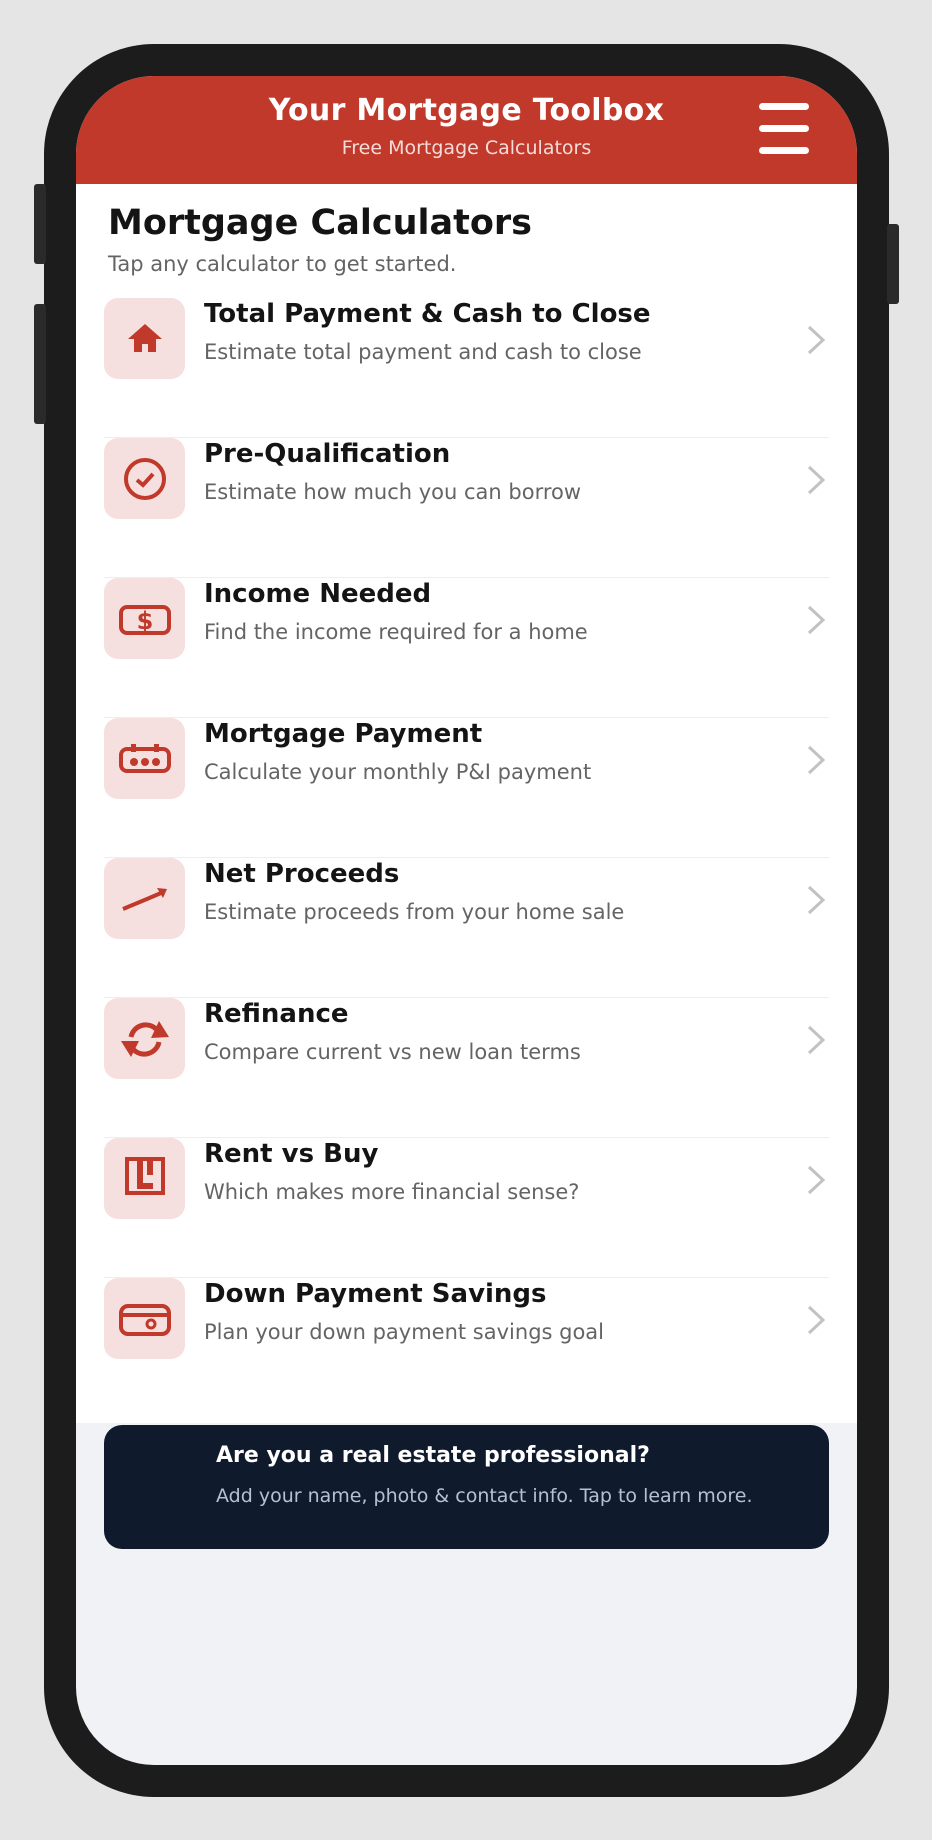  I want to click on refresh-icon, so click(144, 1038).